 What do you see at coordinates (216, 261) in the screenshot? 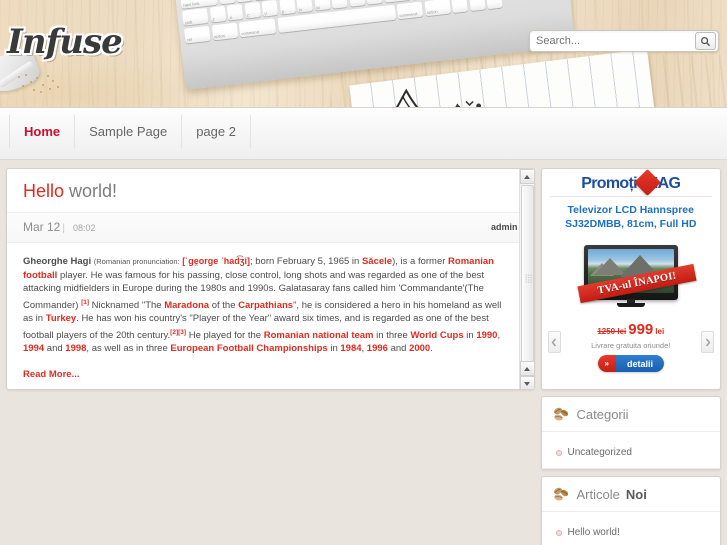
I see `ipa-transcription: [ˈɡe̯orɡe ˈhad͡ʒi]` at bounding box center [216, 261].